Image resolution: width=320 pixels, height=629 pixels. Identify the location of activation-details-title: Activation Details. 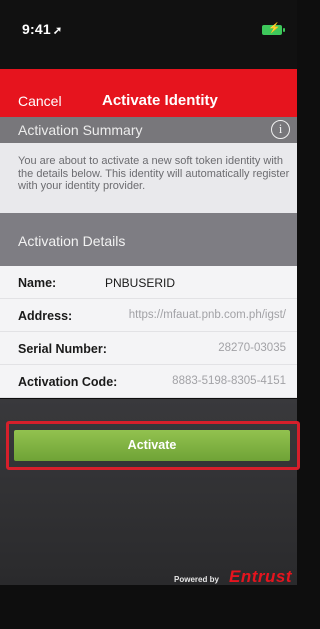
(72, 241).